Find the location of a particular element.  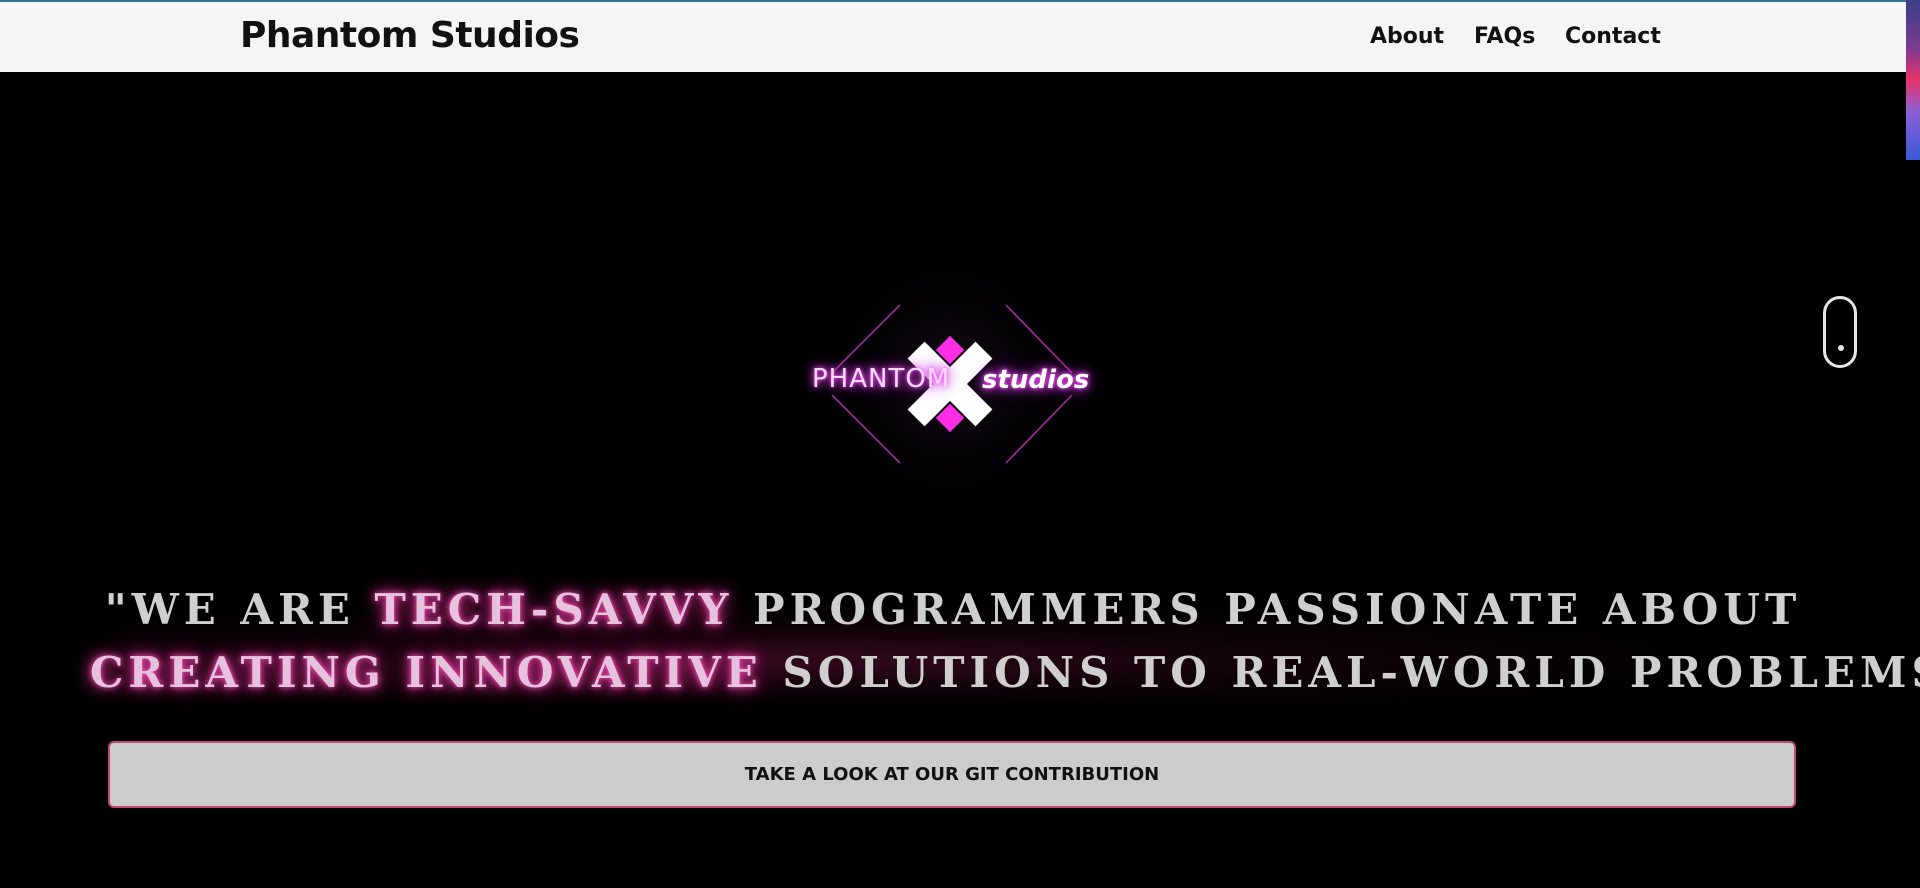

headline-text: "We are is located at coordinates (239, 609).